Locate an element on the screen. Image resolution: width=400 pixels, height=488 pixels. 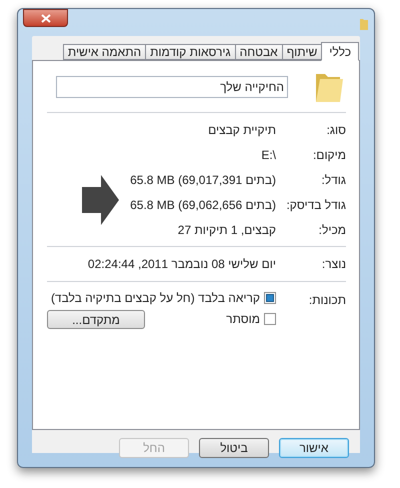
property-label: סוג: is located at coordinates (336, 130).